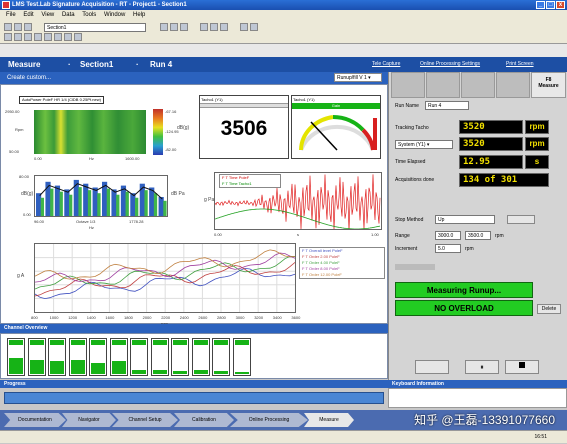 The width and height of the screenshot is (567, 444). What do you see at coordinates (194, 328) in the screenshot?
I see `channel-overview-title: Channel Overview` at bounding box center [194, 328].